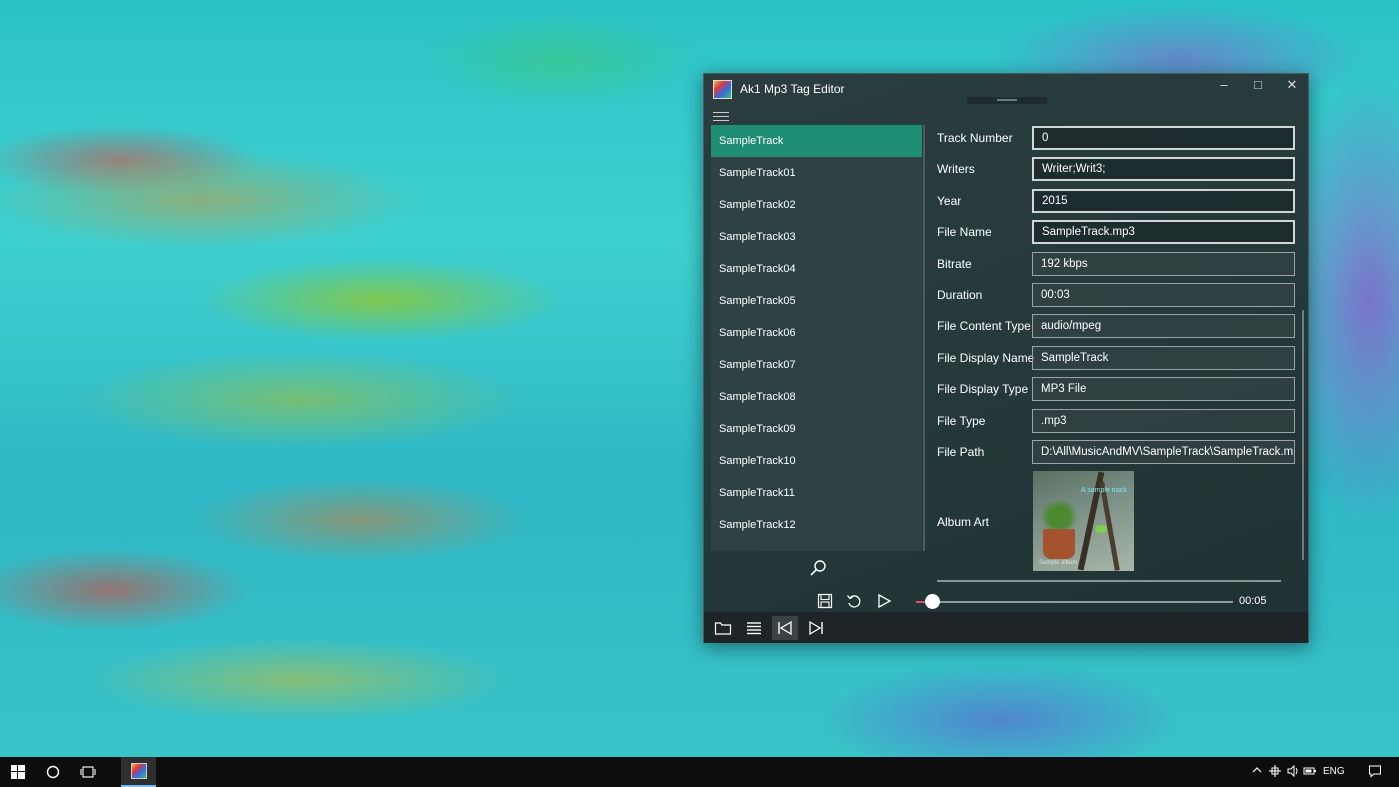 This screenshot has width=1399, height=787. I want to click on album-art-label: Album Art, so click(963, 522).